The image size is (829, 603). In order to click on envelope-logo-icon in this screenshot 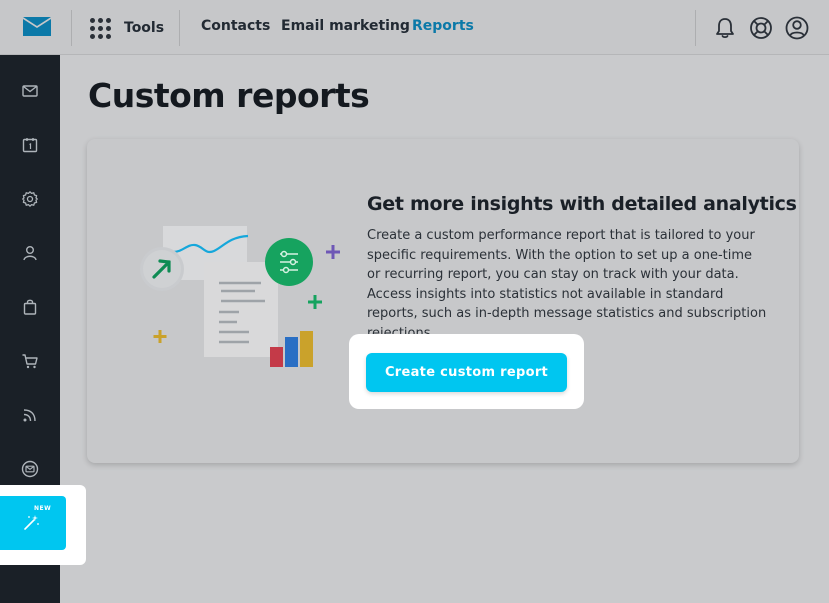, I will do `click(37, 27)`.